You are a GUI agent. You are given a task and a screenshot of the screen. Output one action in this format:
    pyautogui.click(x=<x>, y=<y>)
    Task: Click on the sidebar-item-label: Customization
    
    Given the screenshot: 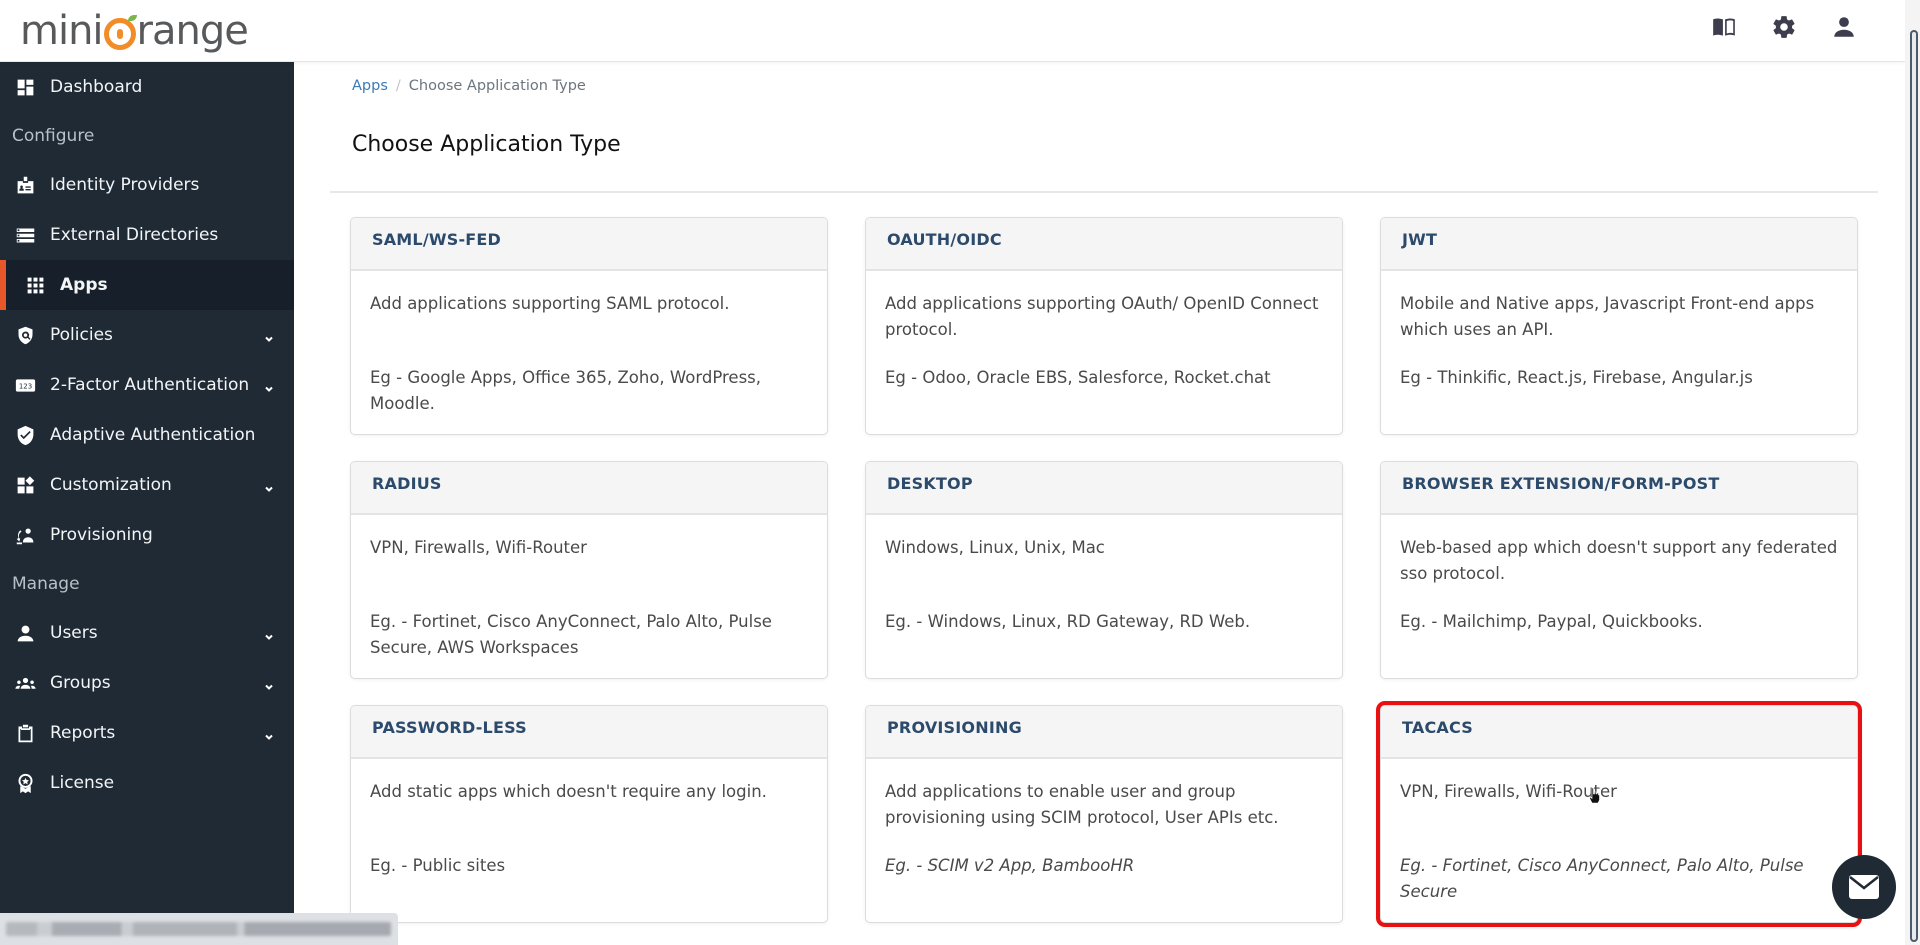 What is the action you would take?
    pyautogui.click(x=111, y=485)
    